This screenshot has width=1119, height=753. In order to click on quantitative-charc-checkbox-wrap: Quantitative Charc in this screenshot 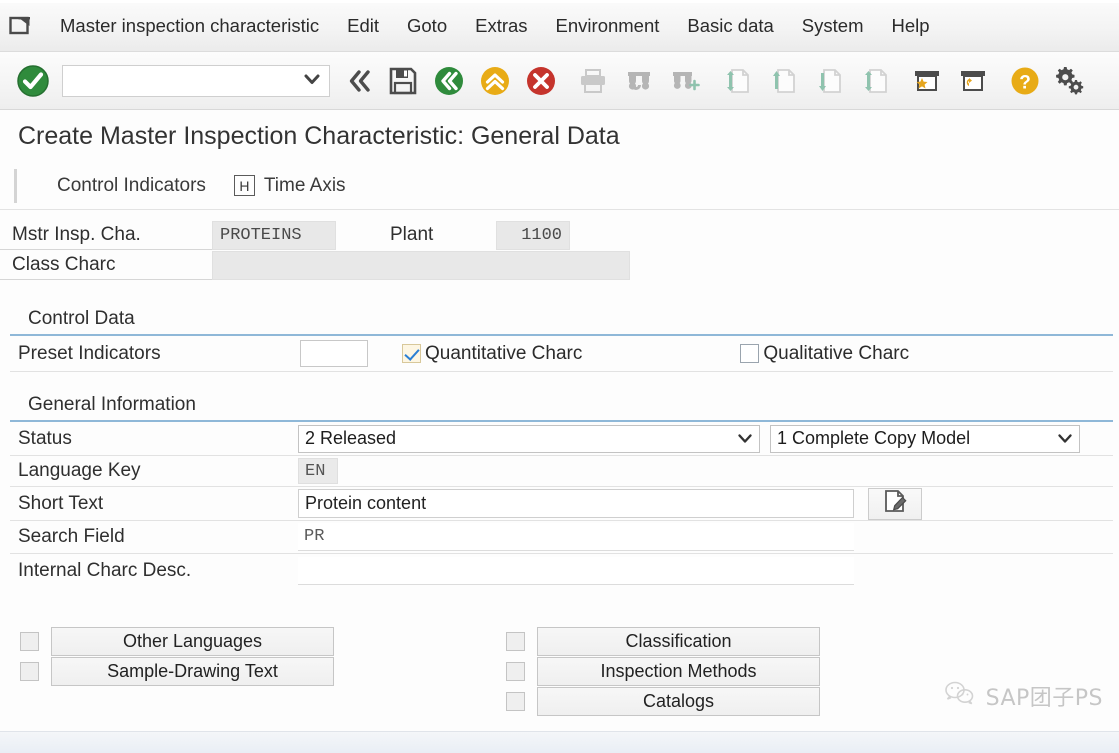, I will do `click(492, 354)`.